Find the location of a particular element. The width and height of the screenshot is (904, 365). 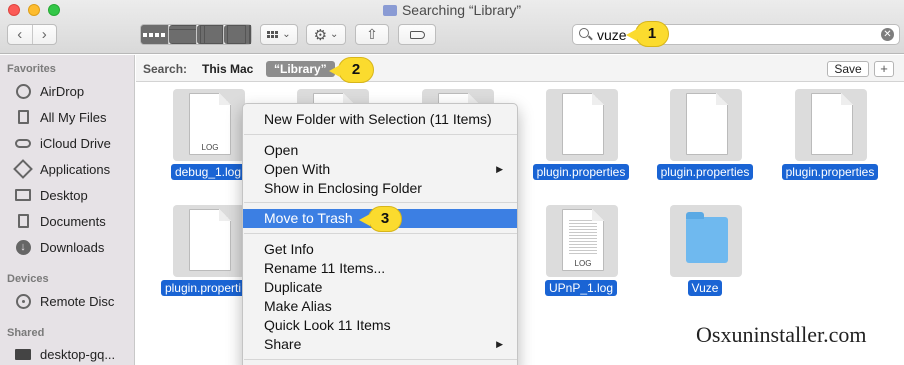

sidebar-item-label: Applications is located at coordinates (75, 169).